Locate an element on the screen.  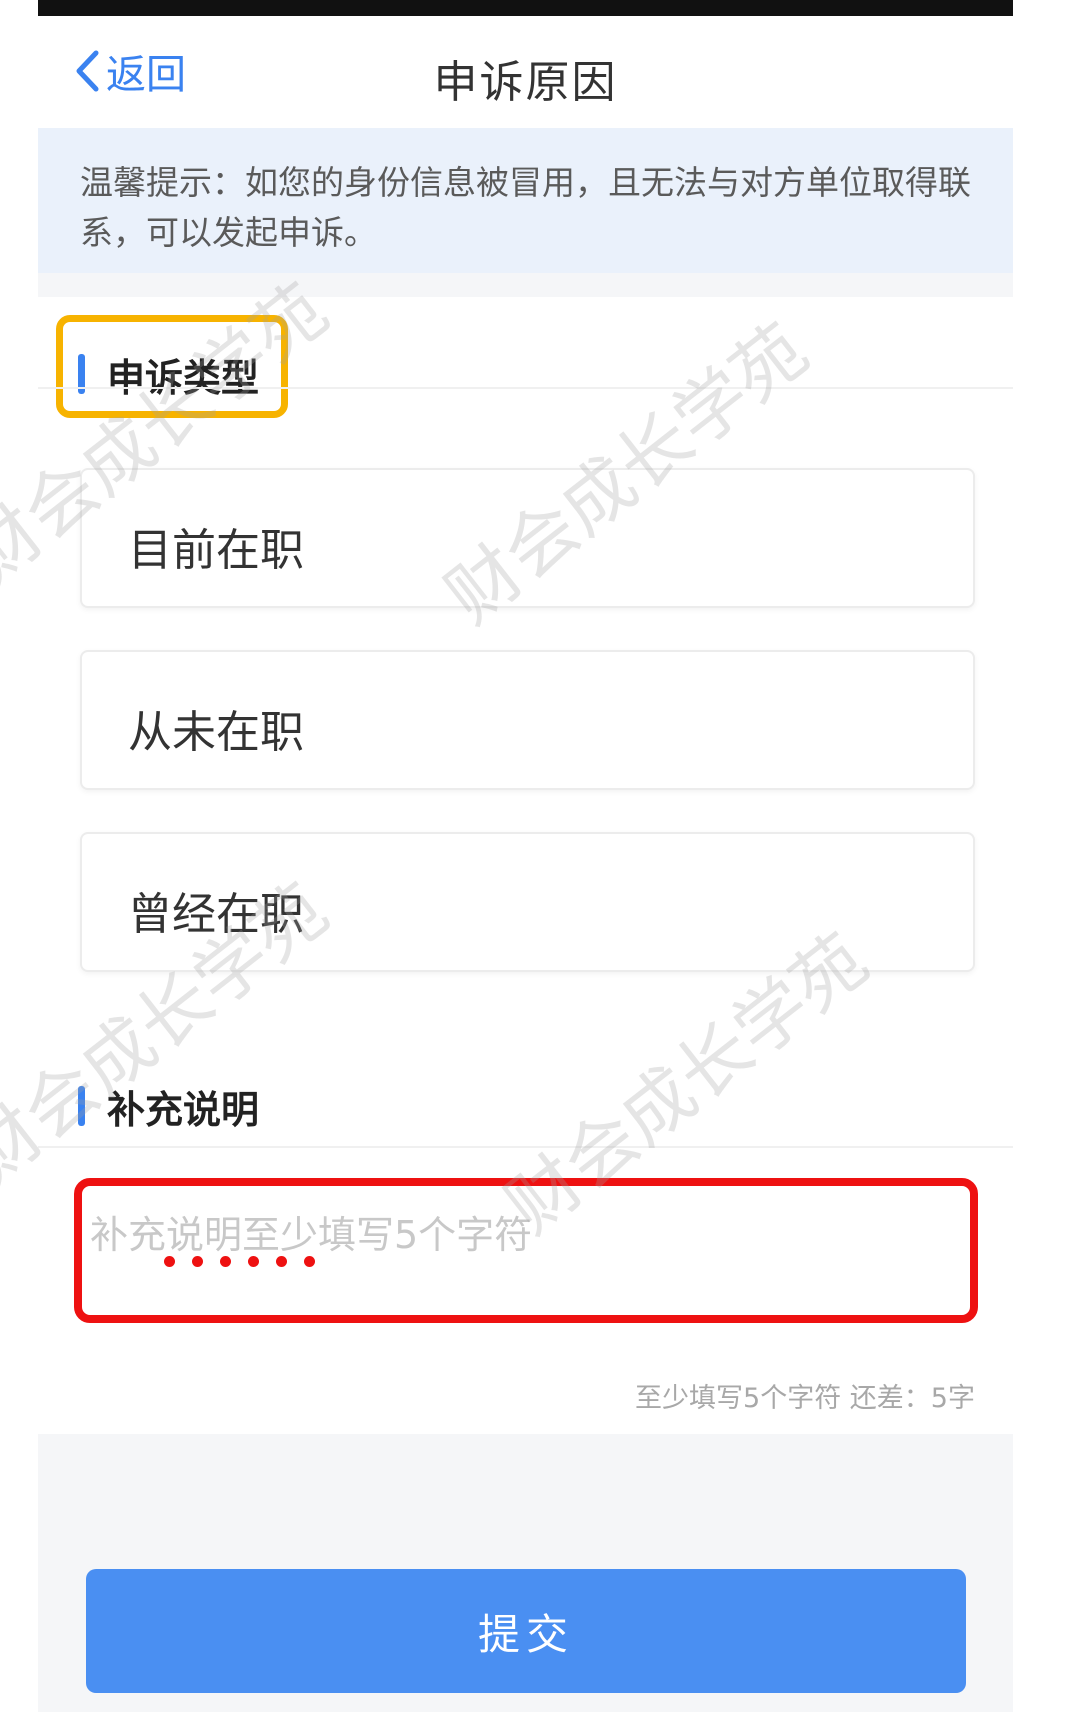
supplement-input-annotation is located at coordinates (526, 1250).